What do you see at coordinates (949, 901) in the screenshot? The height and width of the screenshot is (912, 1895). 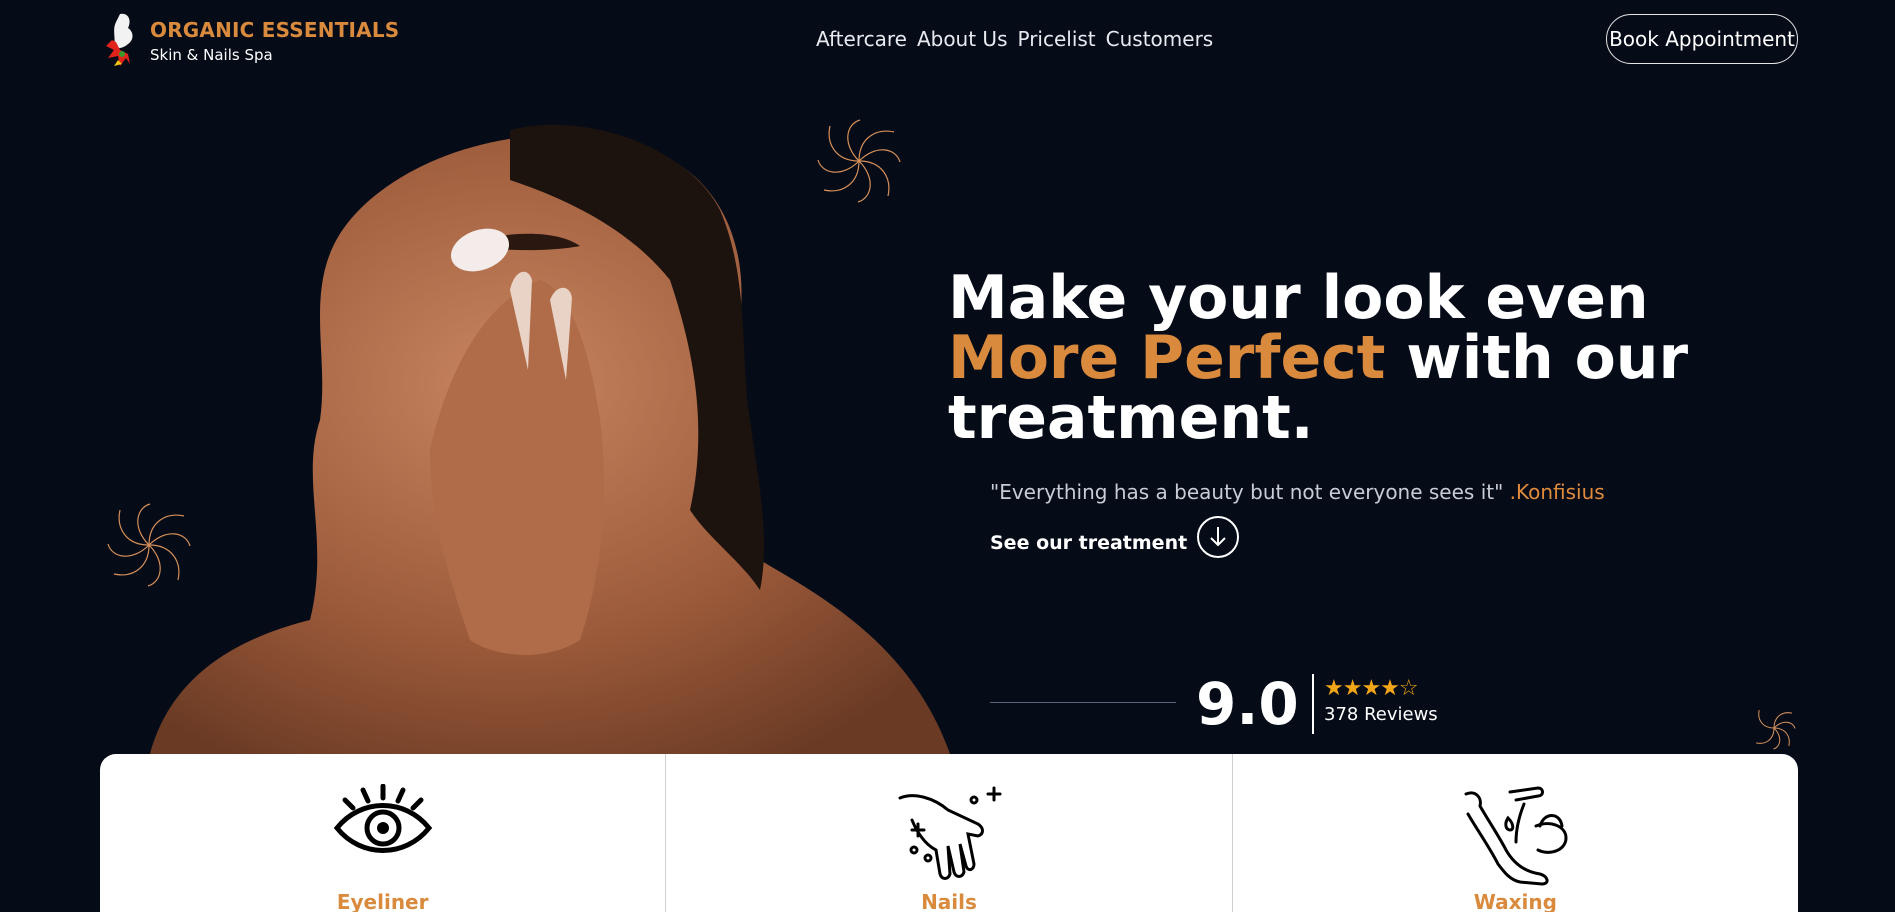 I see `service-label: Nails` at bounding box center [949, 901].